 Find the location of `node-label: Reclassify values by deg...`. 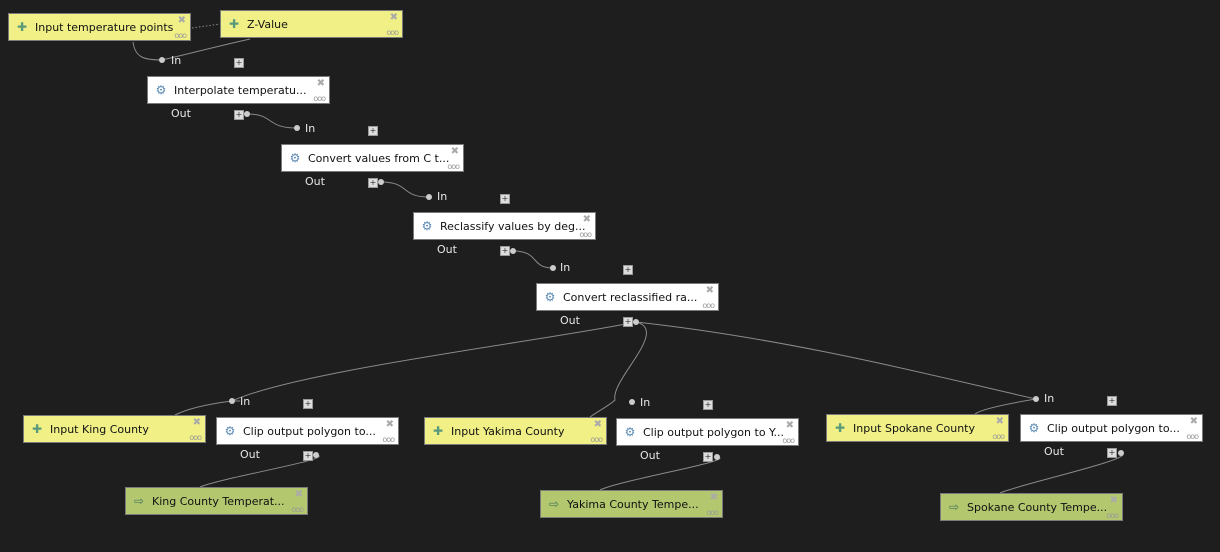

node-label: Reclassify values by deg... is located at coordinates (513, 226).